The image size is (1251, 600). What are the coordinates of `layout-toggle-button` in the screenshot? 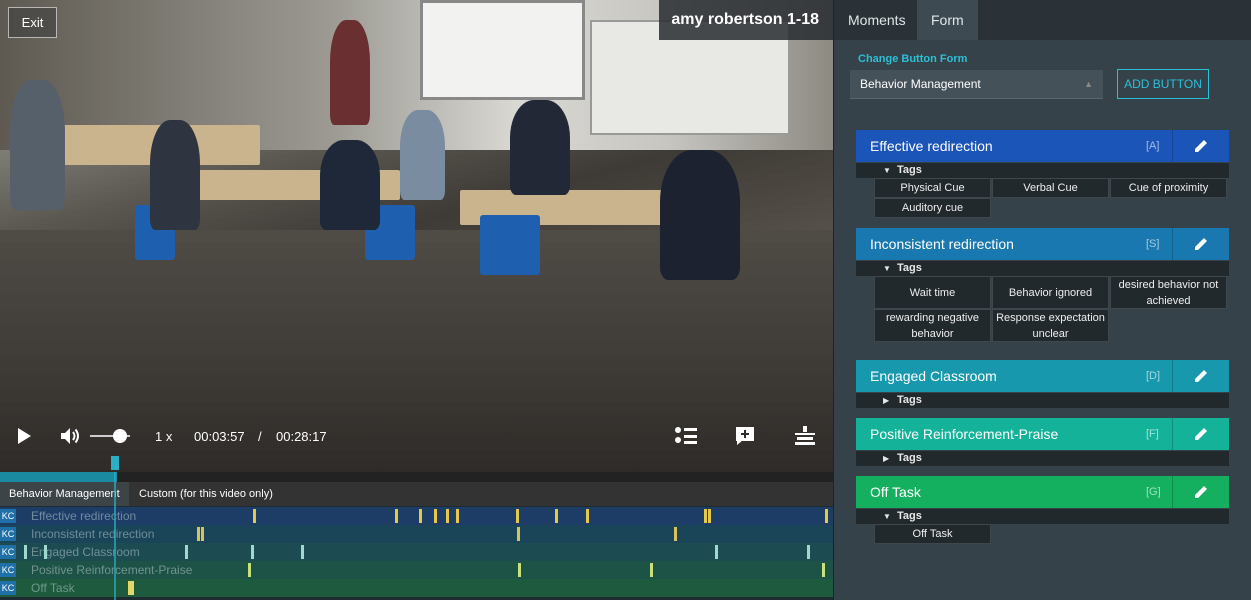 It's located at (805, 436).